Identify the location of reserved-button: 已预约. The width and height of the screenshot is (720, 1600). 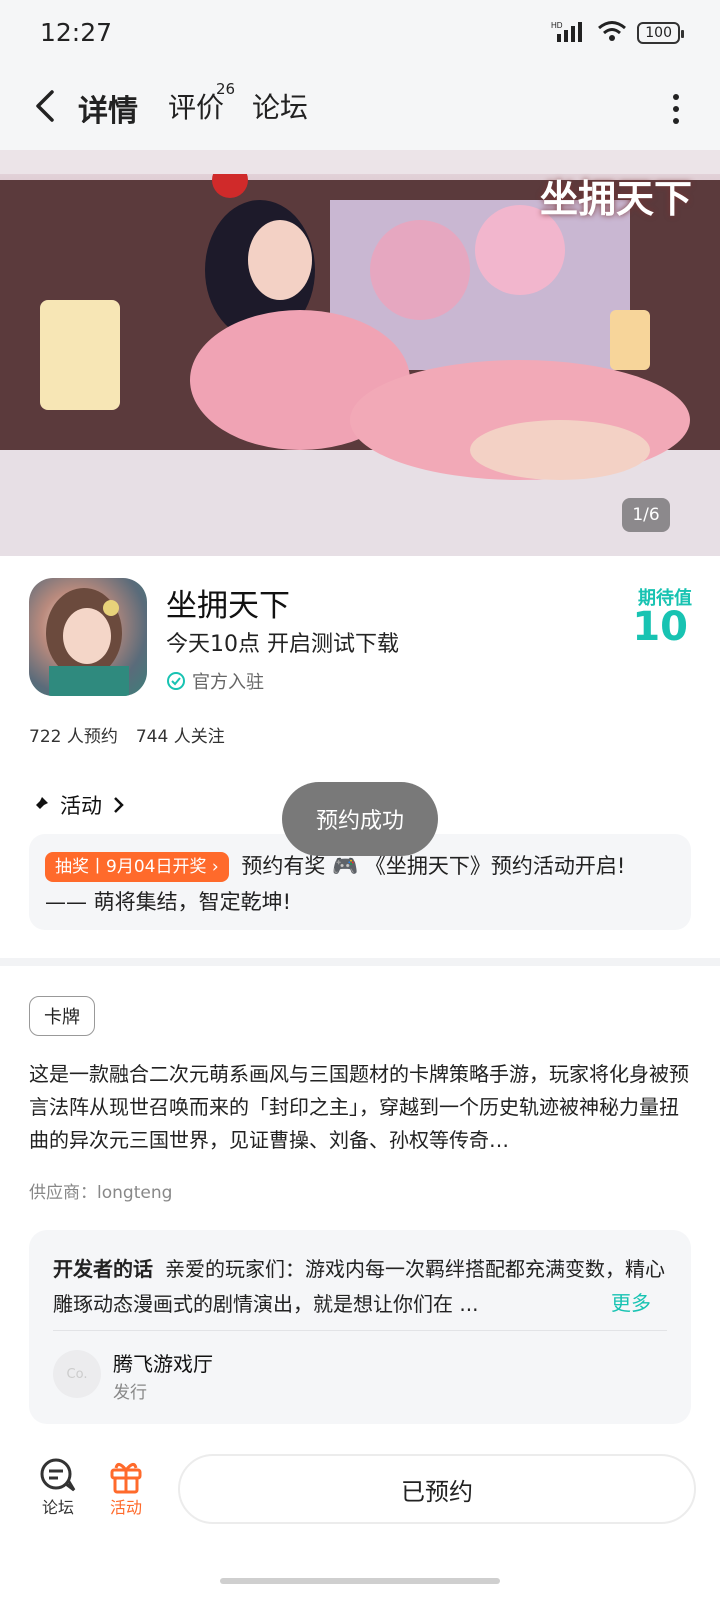
(437, 1489).